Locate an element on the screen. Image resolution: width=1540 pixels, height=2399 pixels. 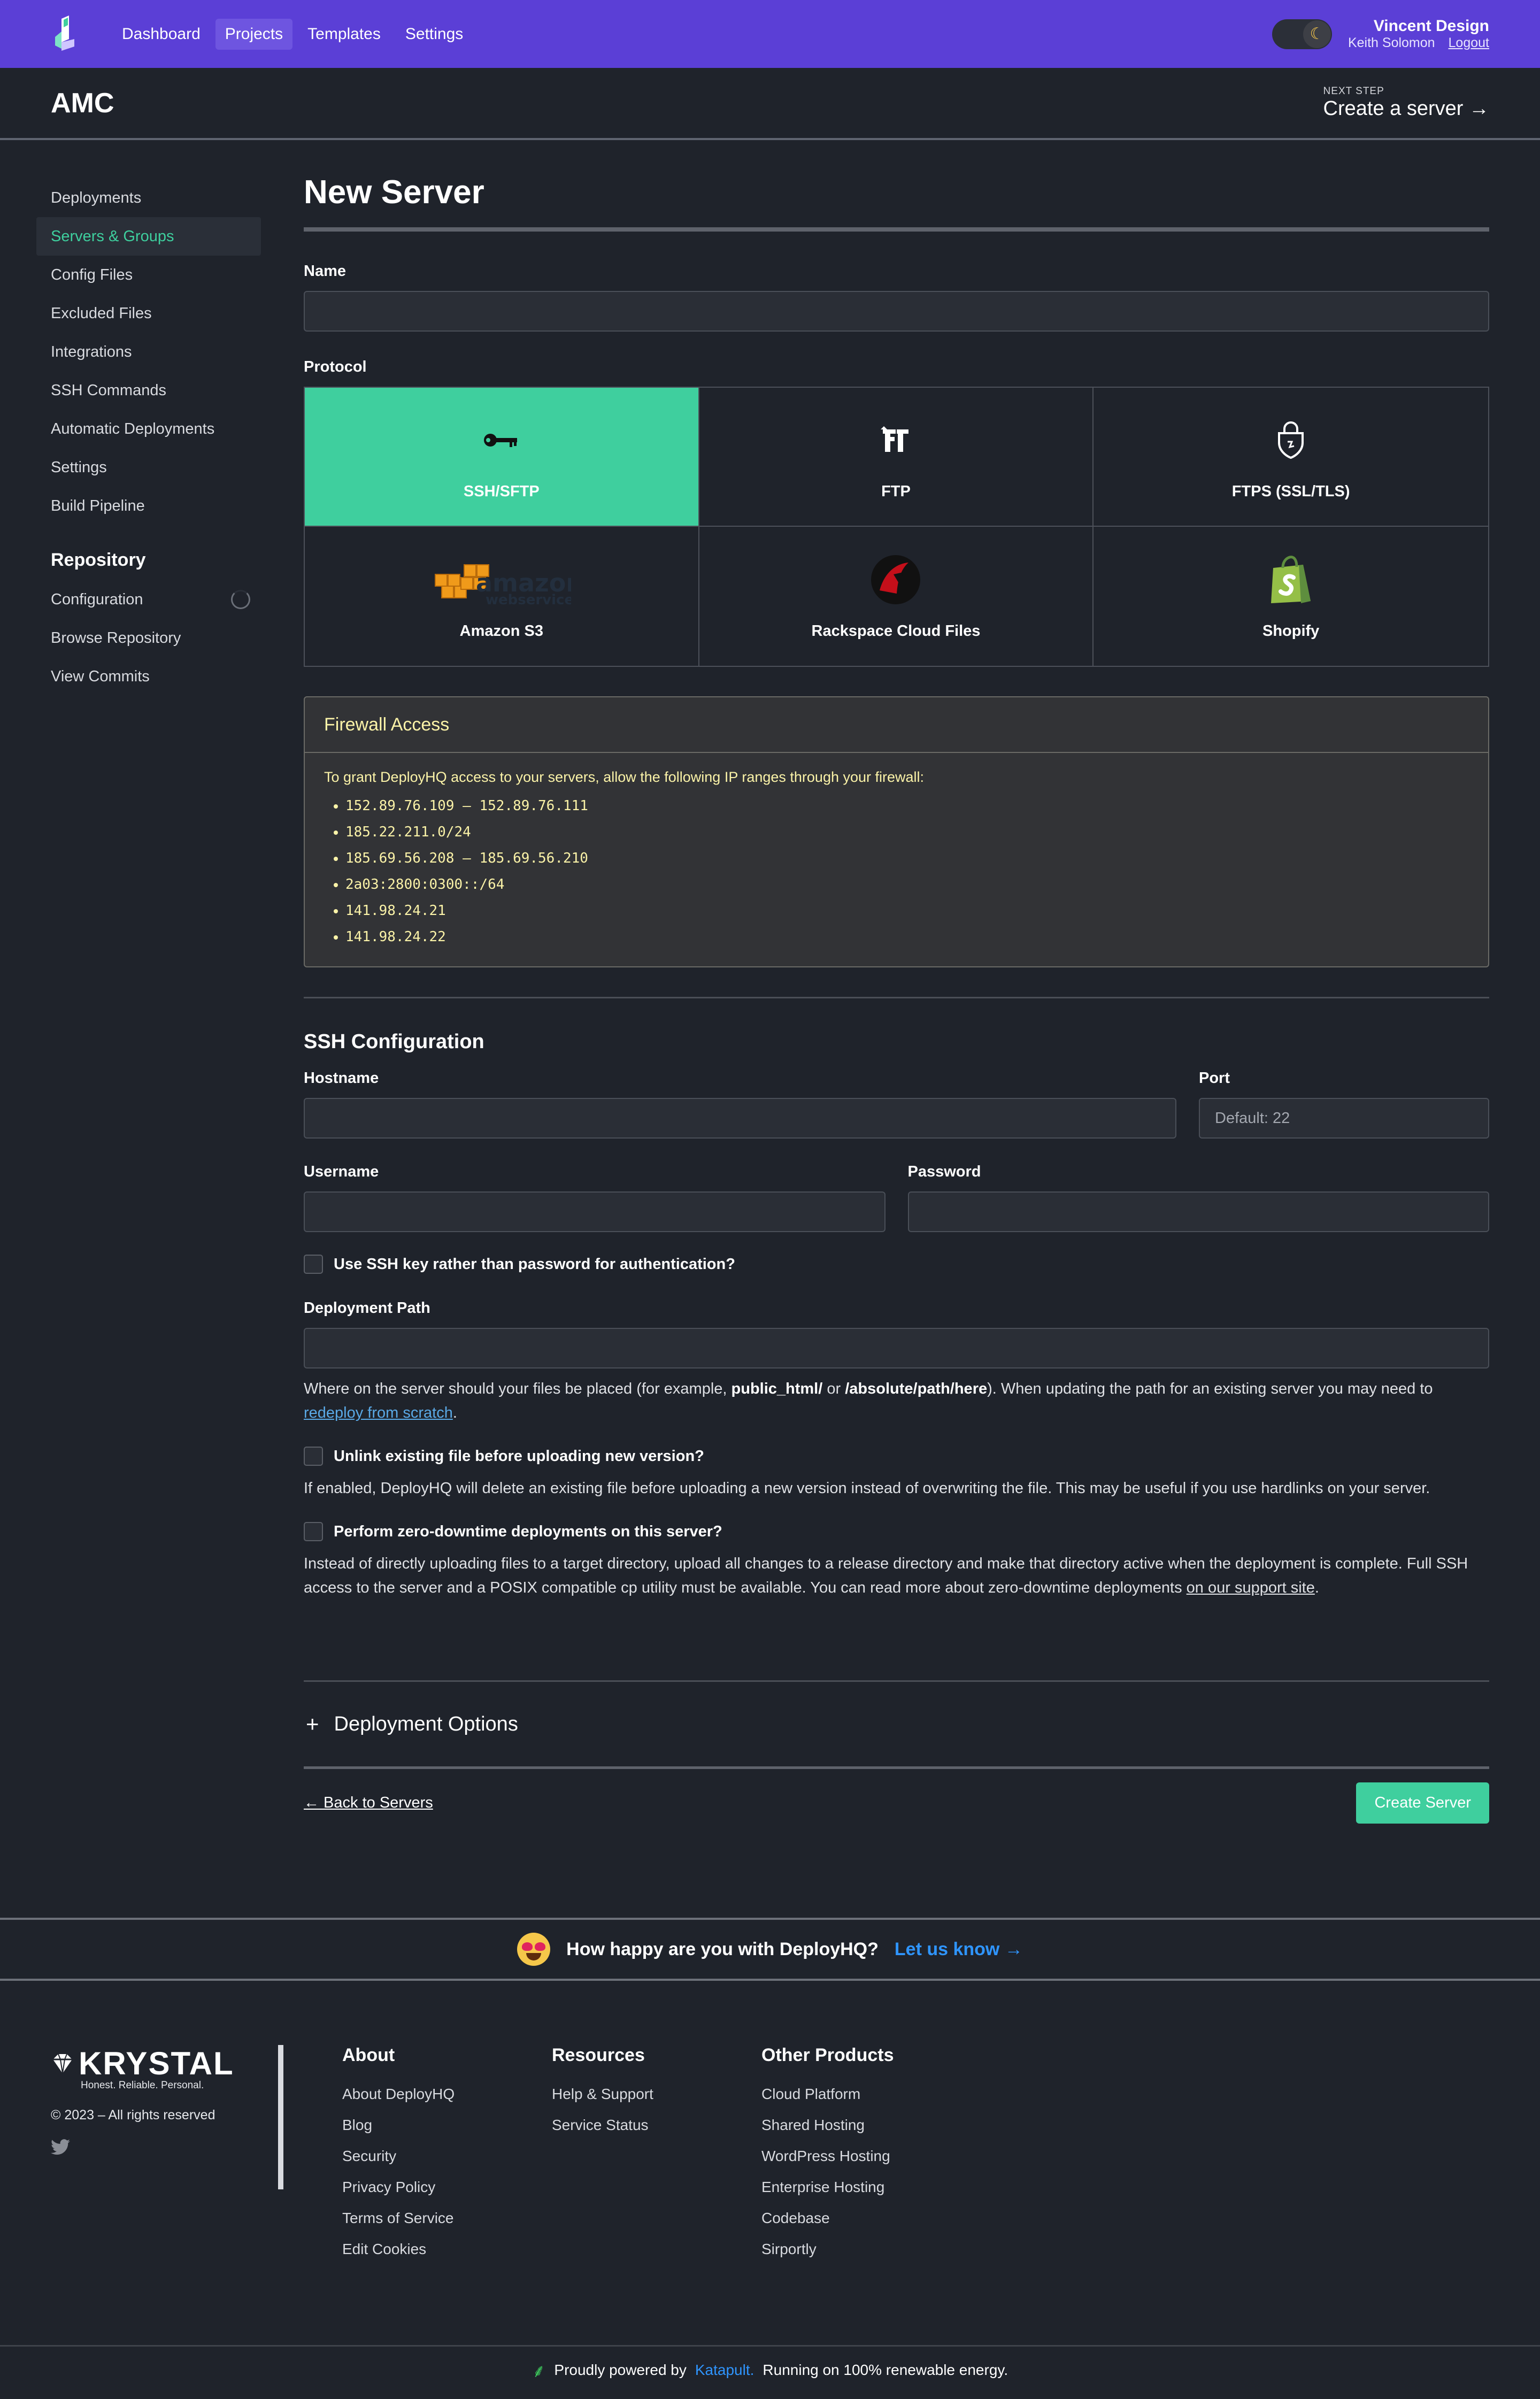
port-group: Port is located at coordinates (1344, 1105).